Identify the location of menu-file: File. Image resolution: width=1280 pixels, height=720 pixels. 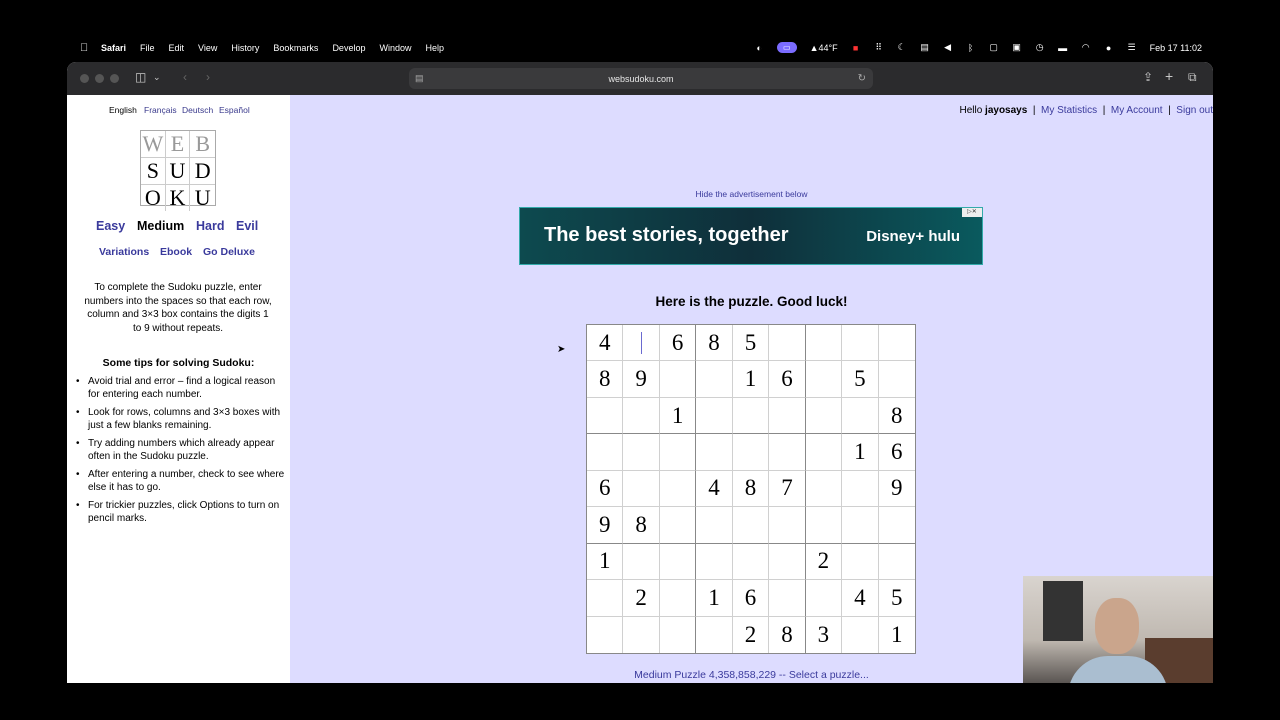
(147, 48).